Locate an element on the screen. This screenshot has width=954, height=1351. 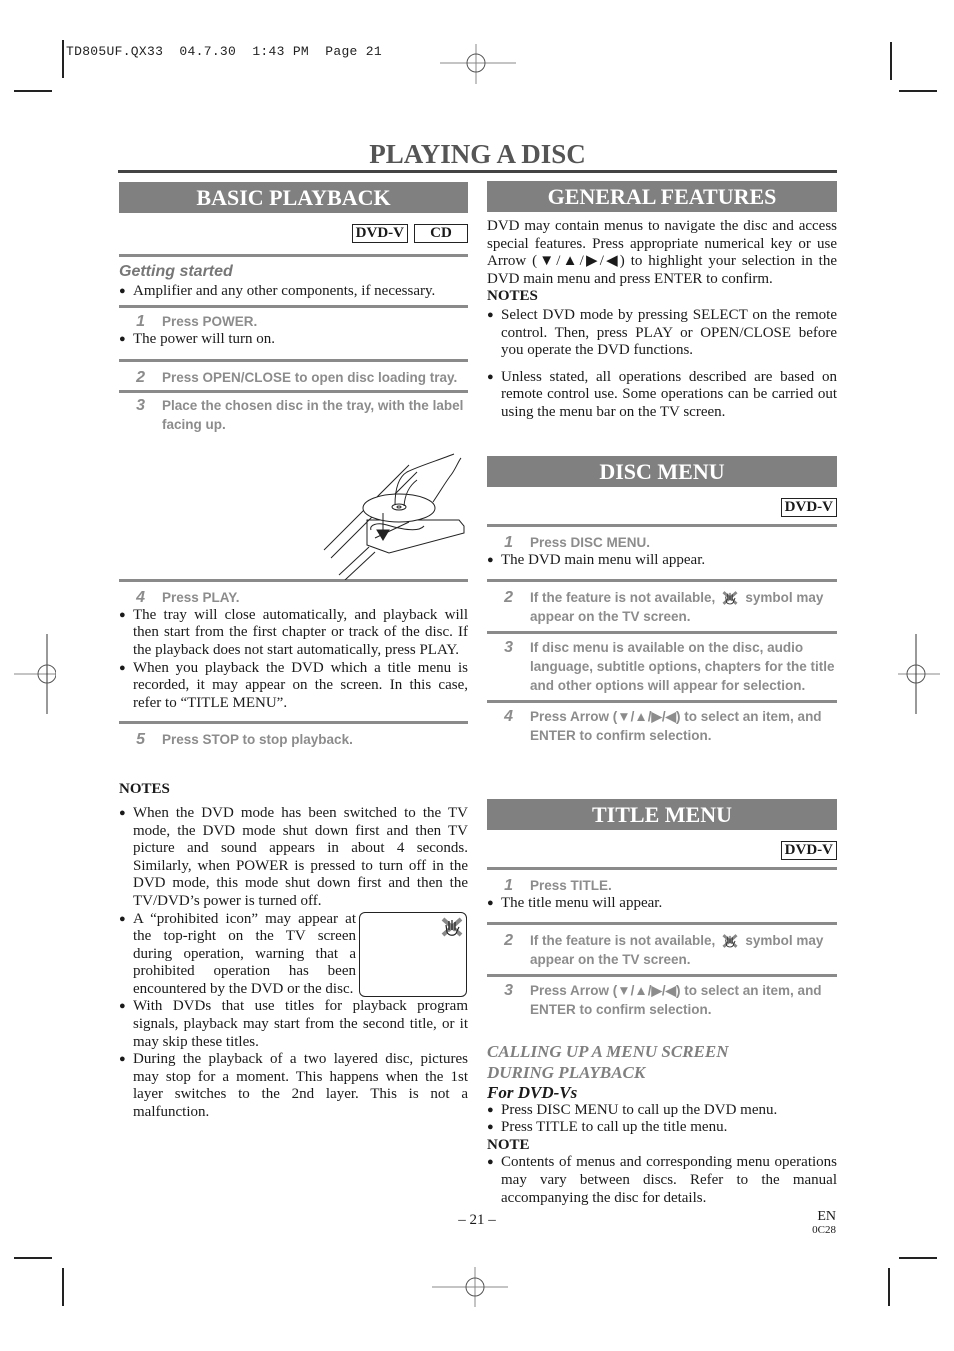
step-1: 1 Press DISC MENU. is located at coordinates (577, 542).